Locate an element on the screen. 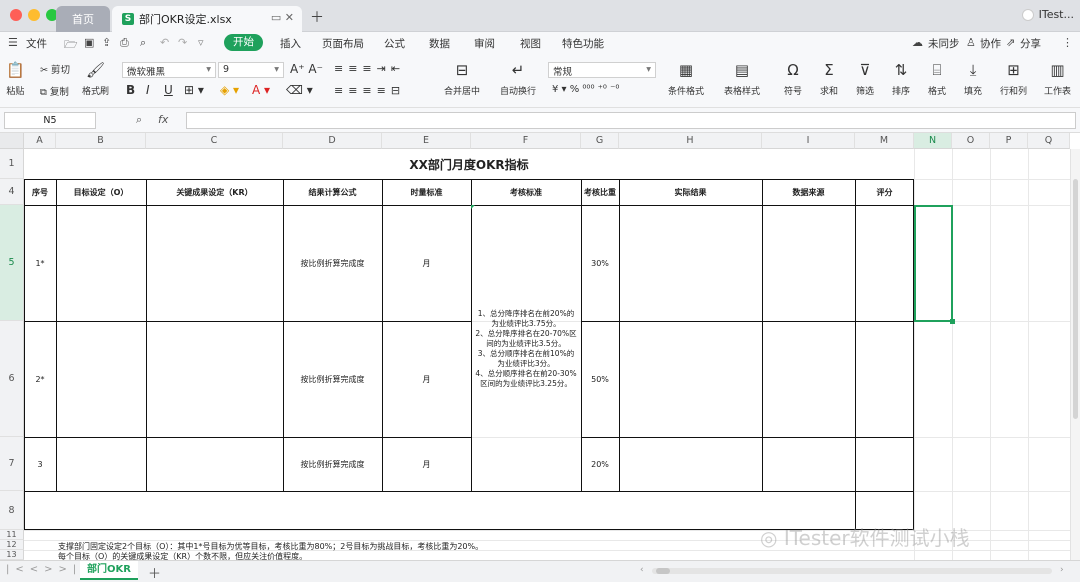 The width and height of the screenshot is (1080, 582). seq-cell: 1* is located at coordinates (40, 263).